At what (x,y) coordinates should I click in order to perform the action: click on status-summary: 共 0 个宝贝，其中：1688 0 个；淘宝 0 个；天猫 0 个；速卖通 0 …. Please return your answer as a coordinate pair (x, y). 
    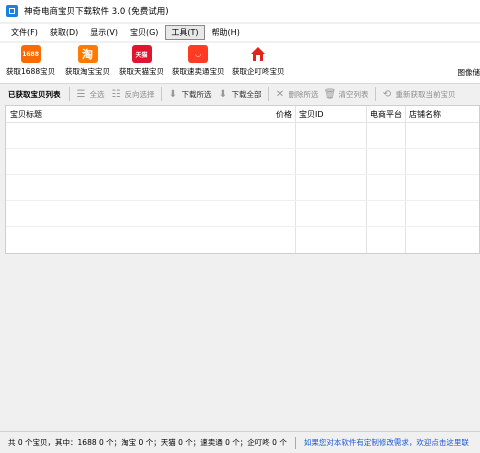
    Looking at the image, I should click on (147, 442).